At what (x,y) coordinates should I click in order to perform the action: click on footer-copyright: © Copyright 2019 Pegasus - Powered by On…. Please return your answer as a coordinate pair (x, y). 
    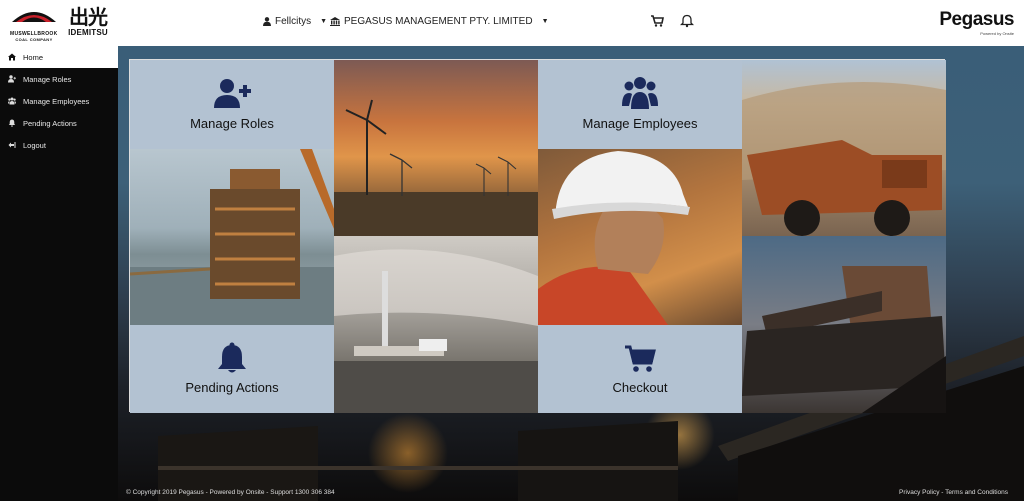
    Looking at the image, I should click on (230, 492).